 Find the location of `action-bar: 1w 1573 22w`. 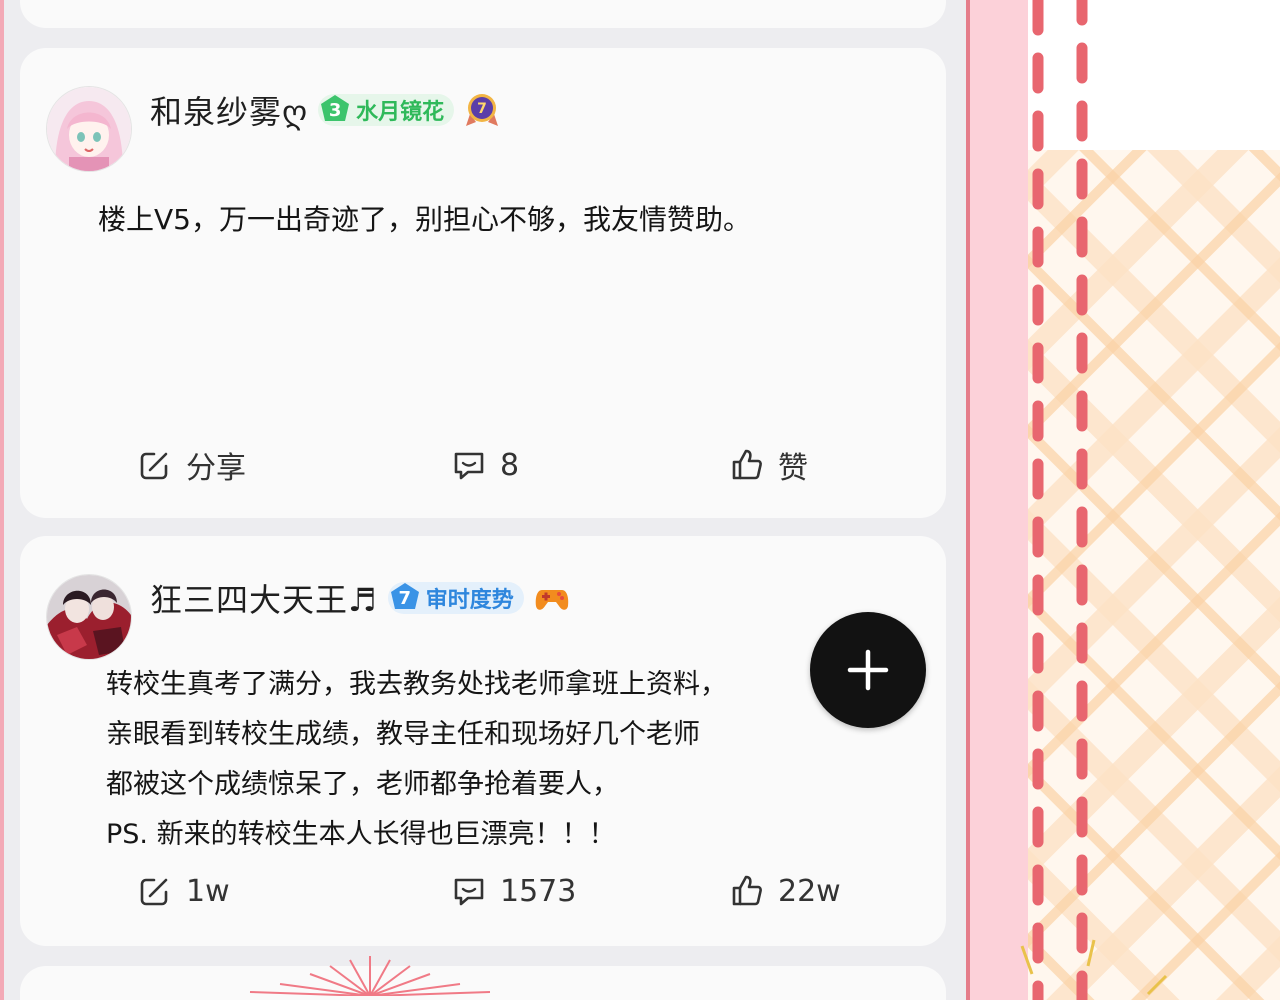

action-bar: 1w 1573 22w is located at coordinates (483, 891).